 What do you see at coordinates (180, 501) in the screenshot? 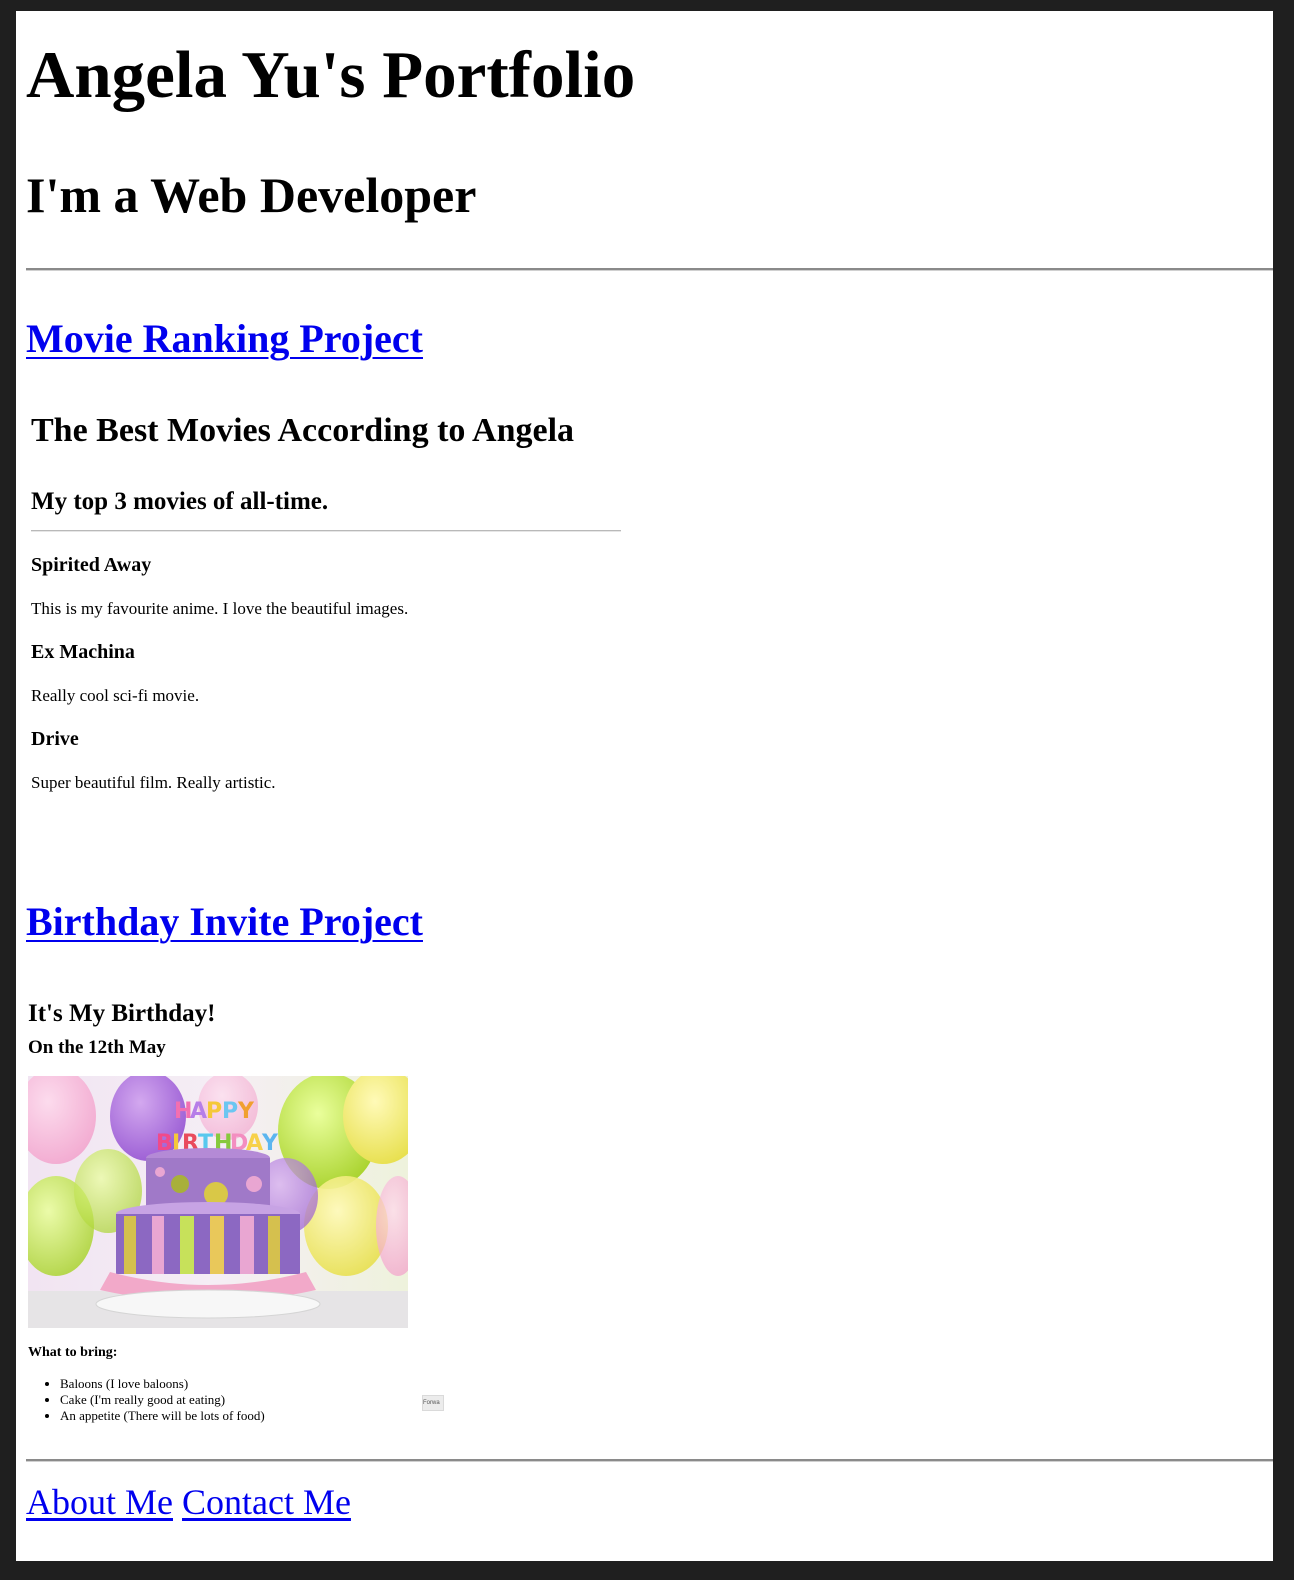
I see `movie-page-subtitle: My top 3 movies of all-time.` at bounding box center [180, 501].